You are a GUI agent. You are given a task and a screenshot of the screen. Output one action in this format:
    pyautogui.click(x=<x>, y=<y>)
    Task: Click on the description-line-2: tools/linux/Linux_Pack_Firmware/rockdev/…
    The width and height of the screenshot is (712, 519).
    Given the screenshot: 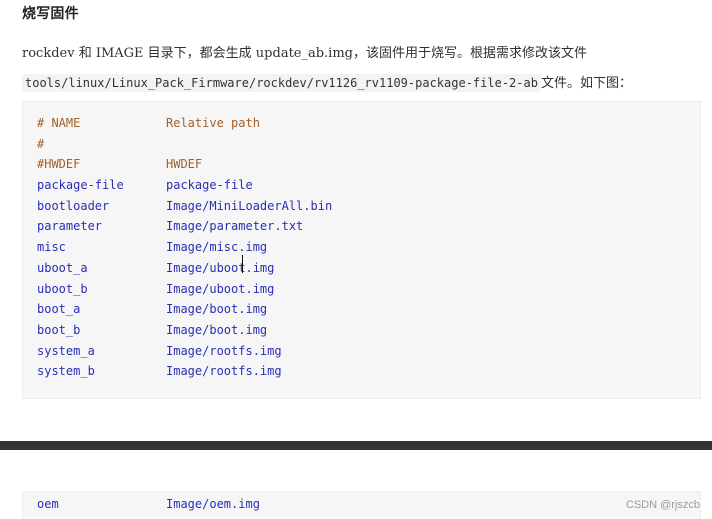 What is the action you would take?
    pyautogui.click(x=362, y=84)
    